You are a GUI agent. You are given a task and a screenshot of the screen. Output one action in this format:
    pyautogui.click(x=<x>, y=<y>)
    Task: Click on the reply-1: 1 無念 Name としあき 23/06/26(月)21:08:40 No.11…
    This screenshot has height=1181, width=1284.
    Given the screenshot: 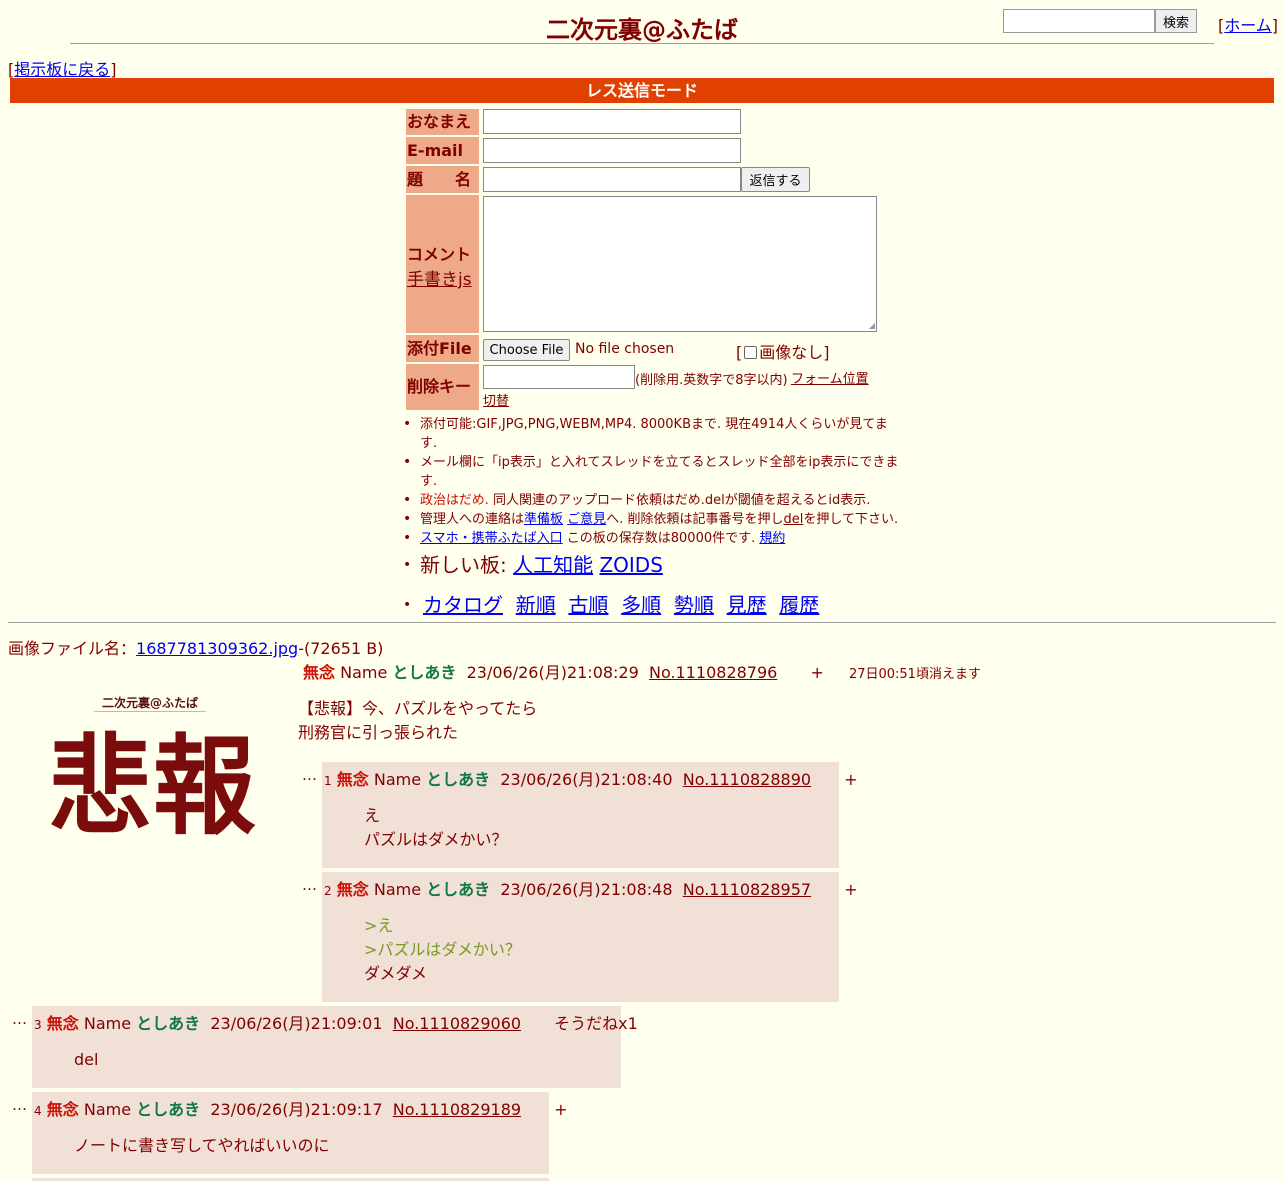 What is the action you would take?
    pyautogui.click(x=590, y=815)
    